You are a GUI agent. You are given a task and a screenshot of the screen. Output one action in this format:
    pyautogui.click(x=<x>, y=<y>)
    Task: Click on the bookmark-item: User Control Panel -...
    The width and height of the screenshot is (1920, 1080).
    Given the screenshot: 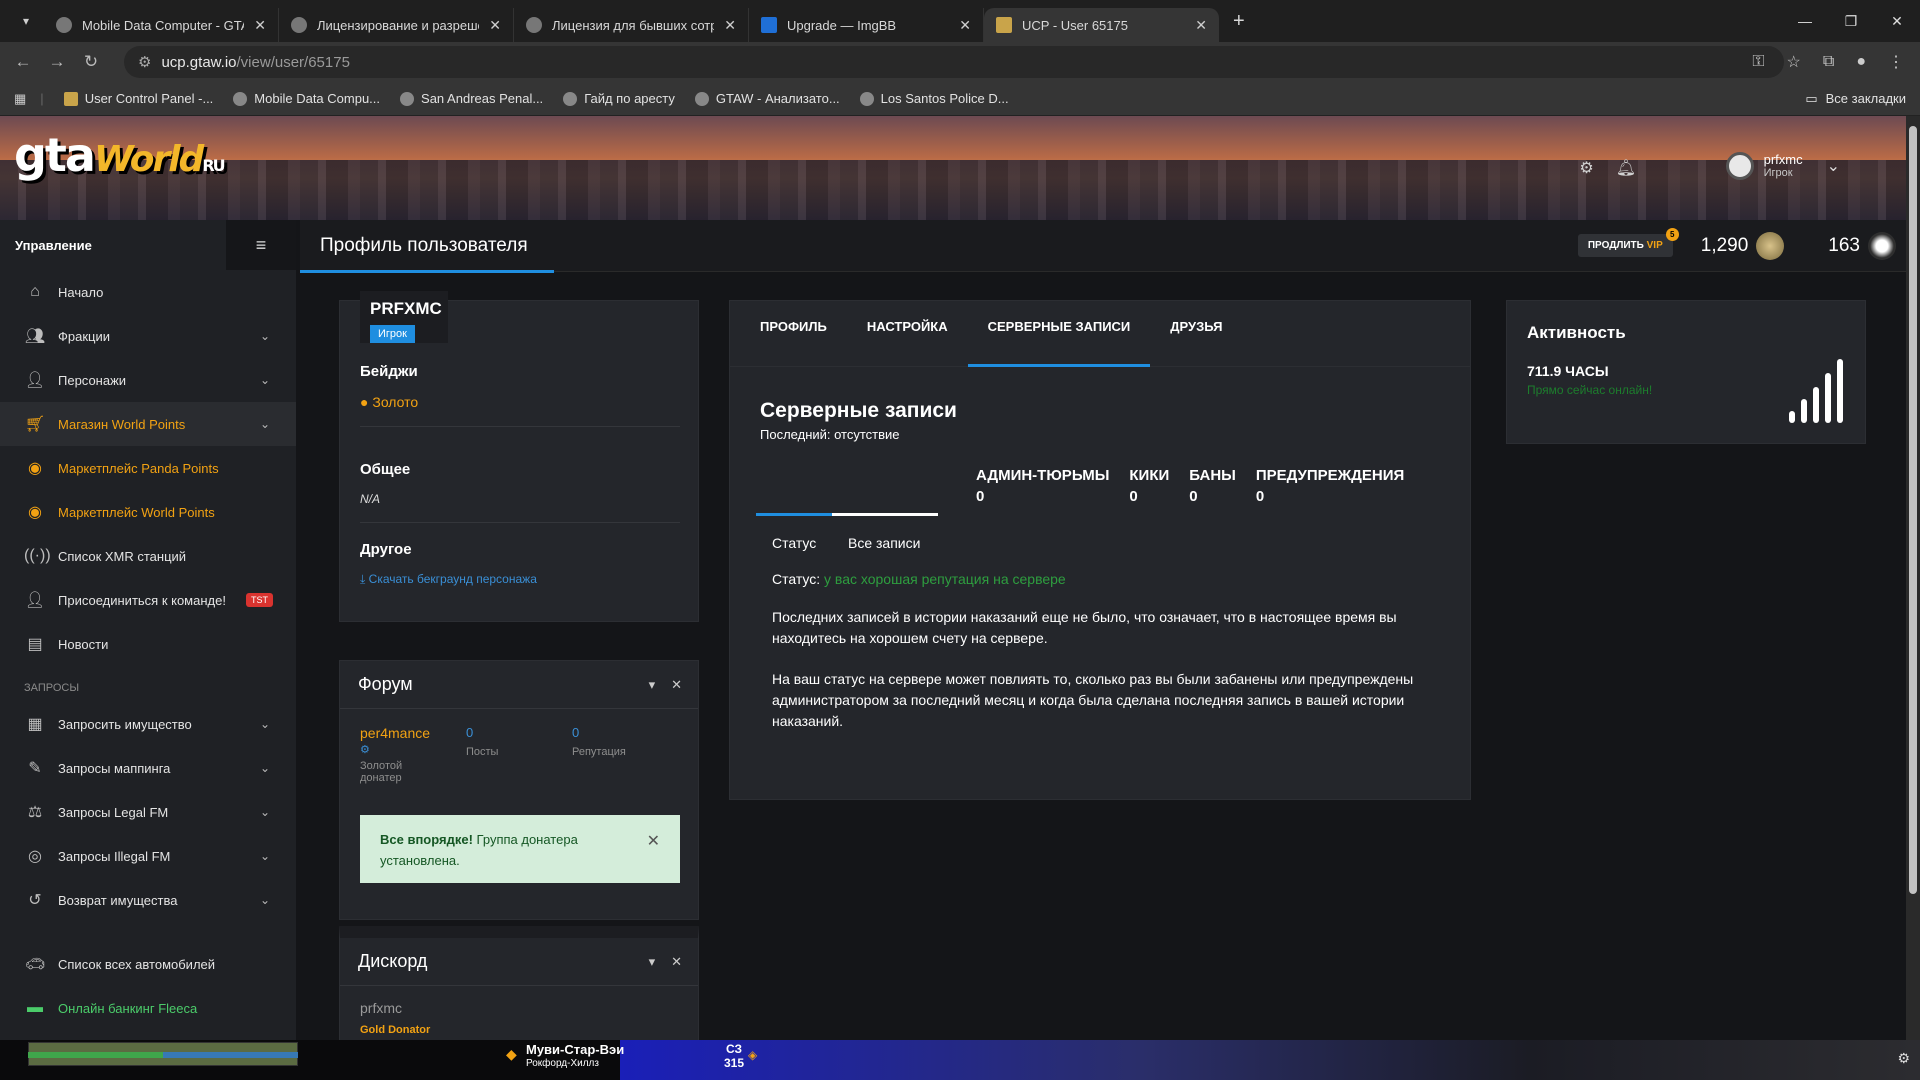 What is the action you would take?
    pyautogui.click(x=138, y=98)
    